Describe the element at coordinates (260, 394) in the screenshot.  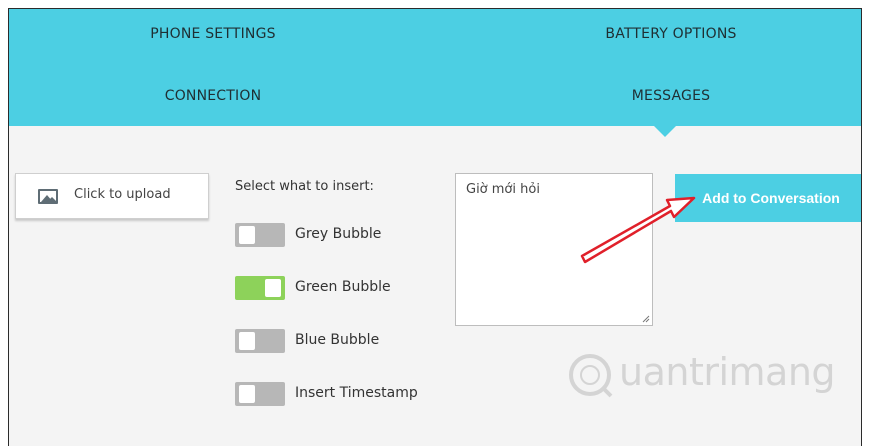
I see `insert-timestamp-toggle` at that location.